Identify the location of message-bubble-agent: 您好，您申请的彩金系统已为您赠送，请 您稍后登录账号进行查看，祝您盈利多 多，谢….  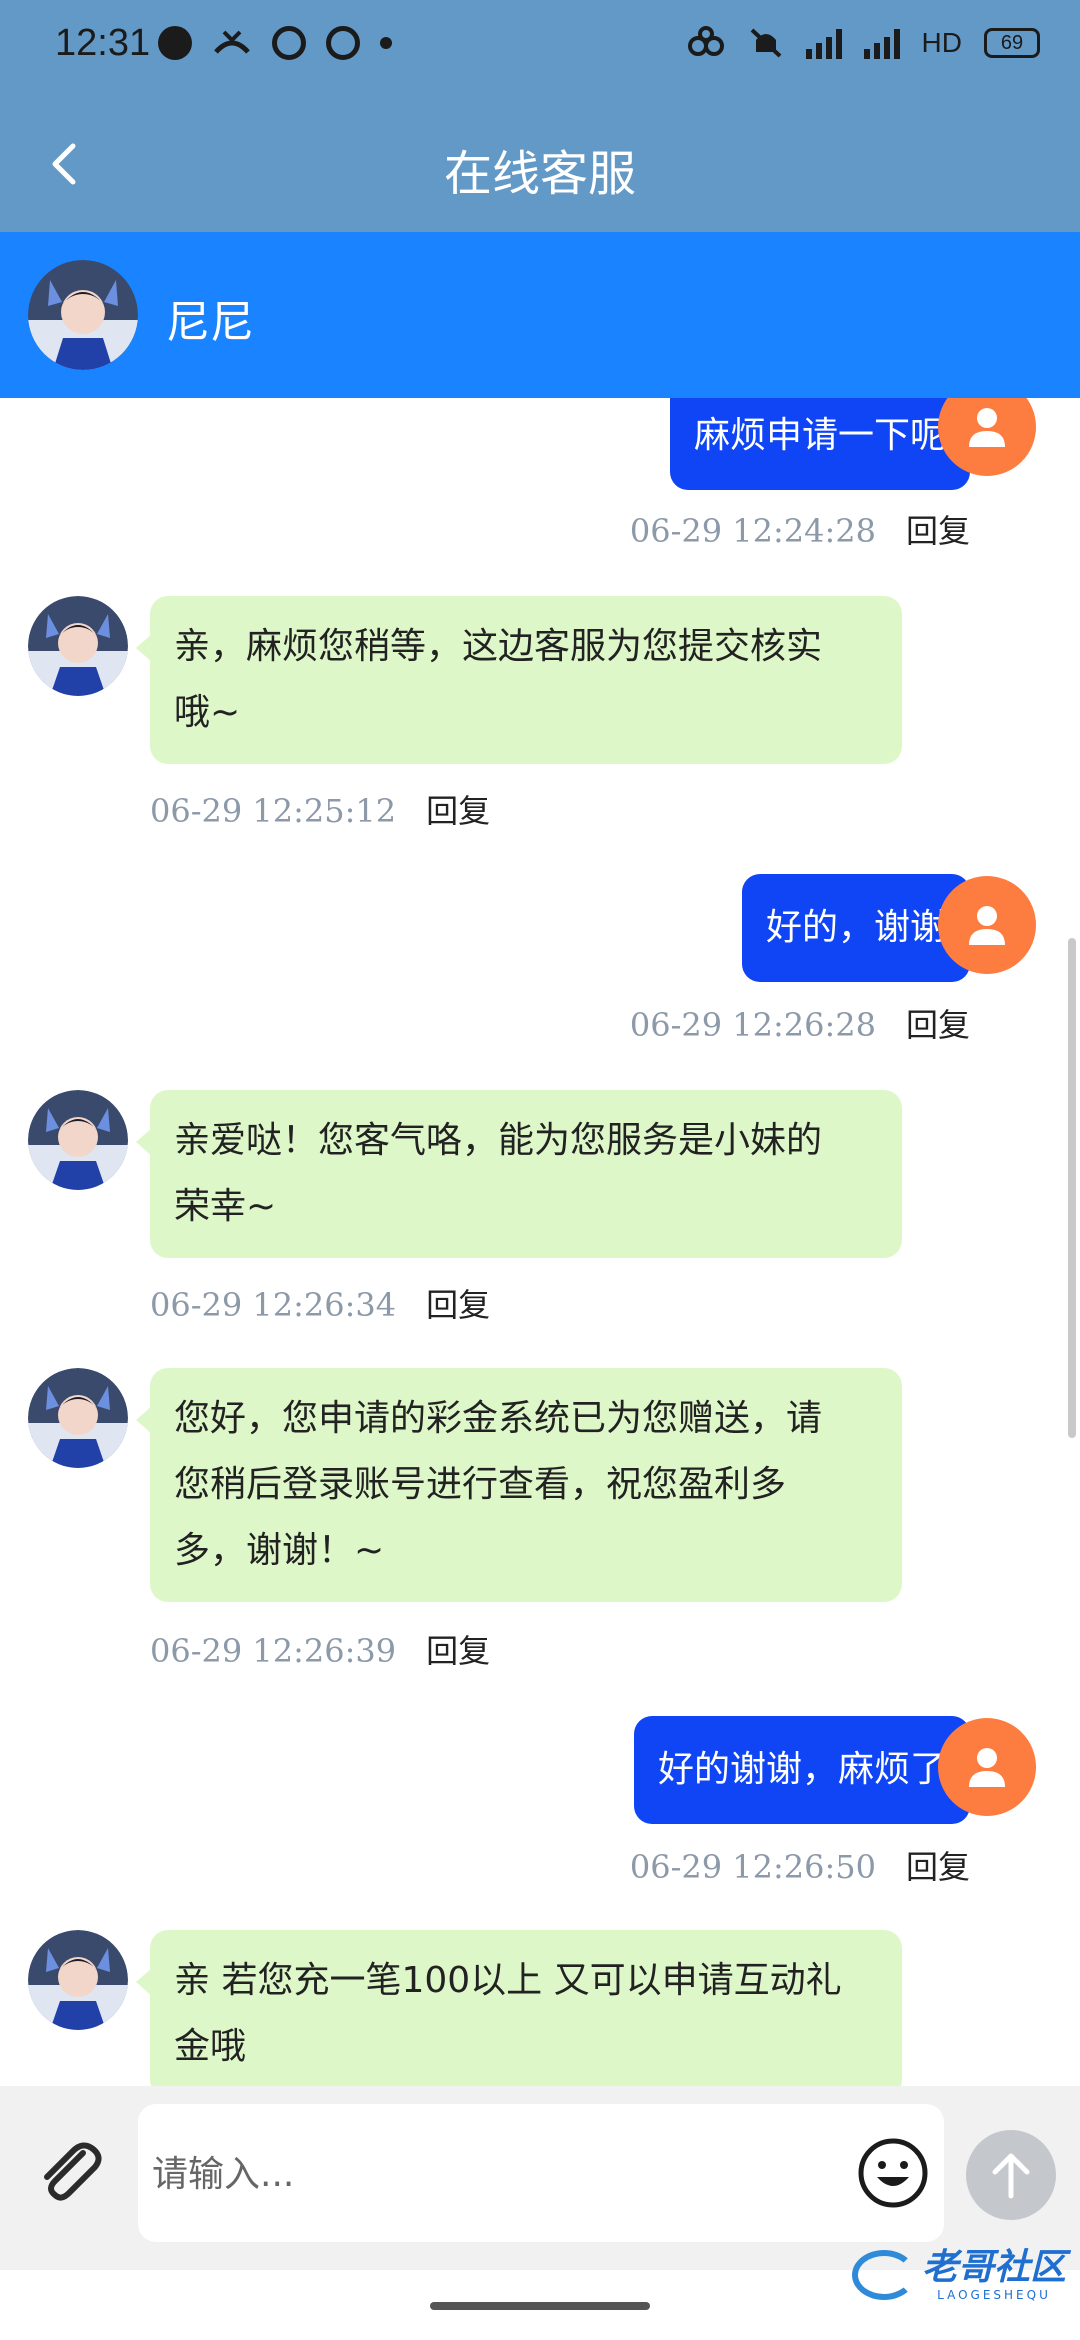
(519, 1485).